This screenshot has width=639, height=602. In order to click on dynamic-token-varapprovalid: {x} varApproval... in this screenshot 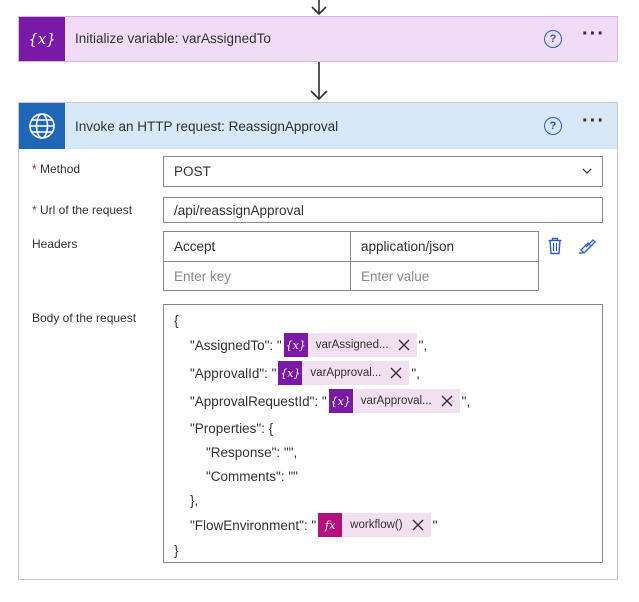, I will do `click(344, 373)`.